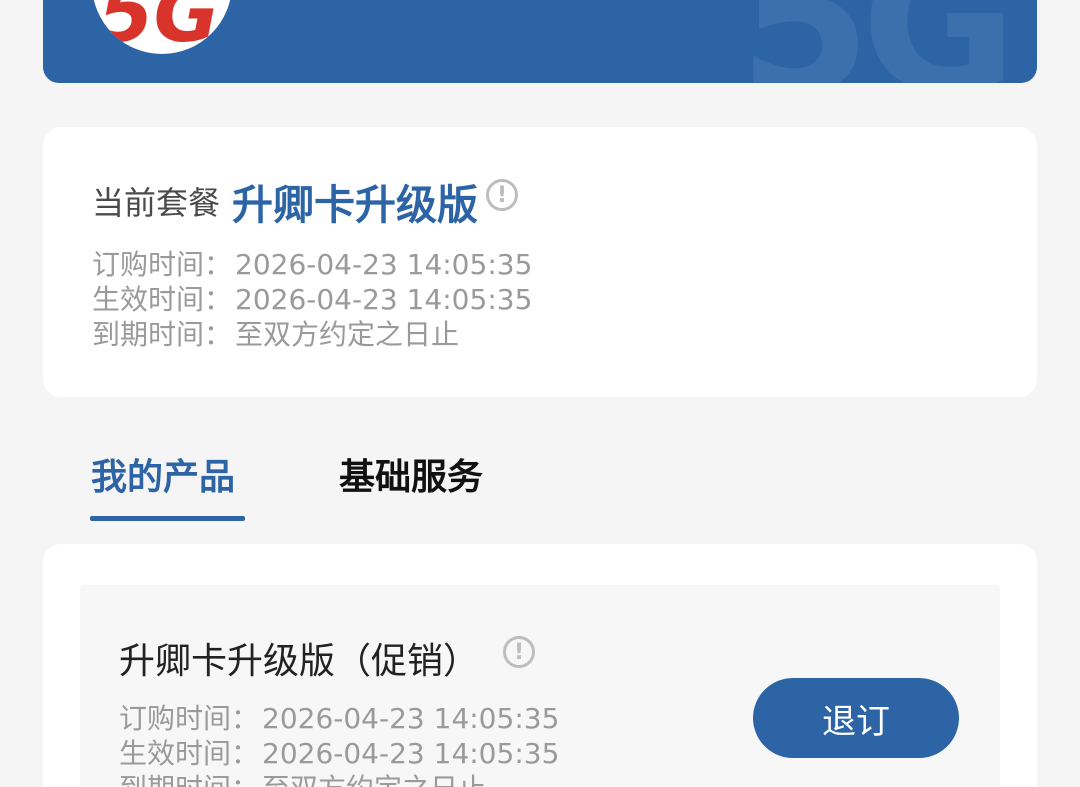 This screenshot has width=1080, height=787. Describe the element at coordinates (156, 203) in the screenshot. I see `current-plan-label: 当前套餐` at that location.